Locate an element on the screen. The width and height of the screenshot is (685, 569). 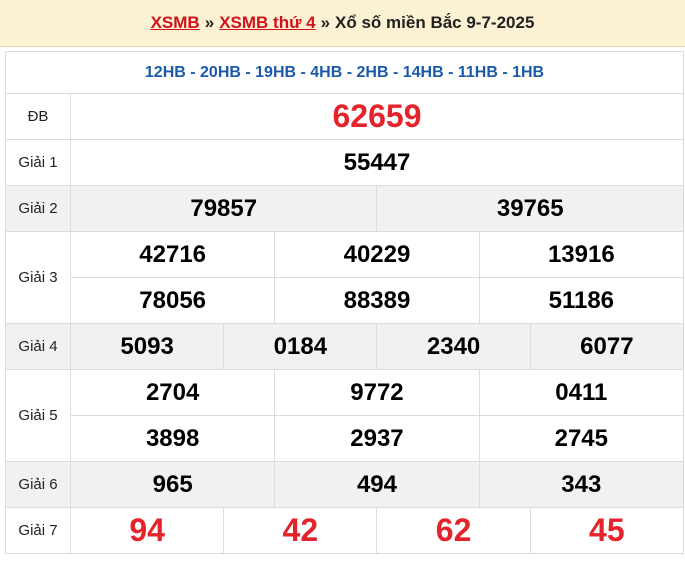
prize-number: 79857 is located at coordinates (223, 208).